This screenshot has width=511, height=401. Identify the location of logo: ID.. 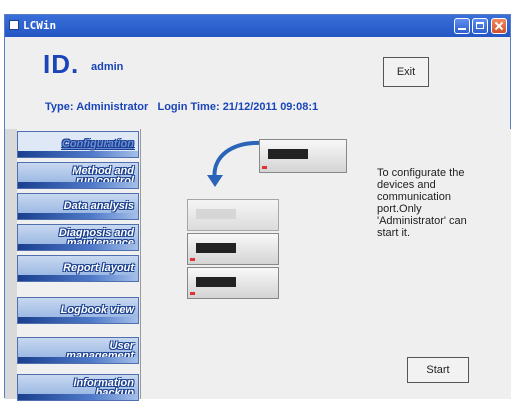
(61, 64).